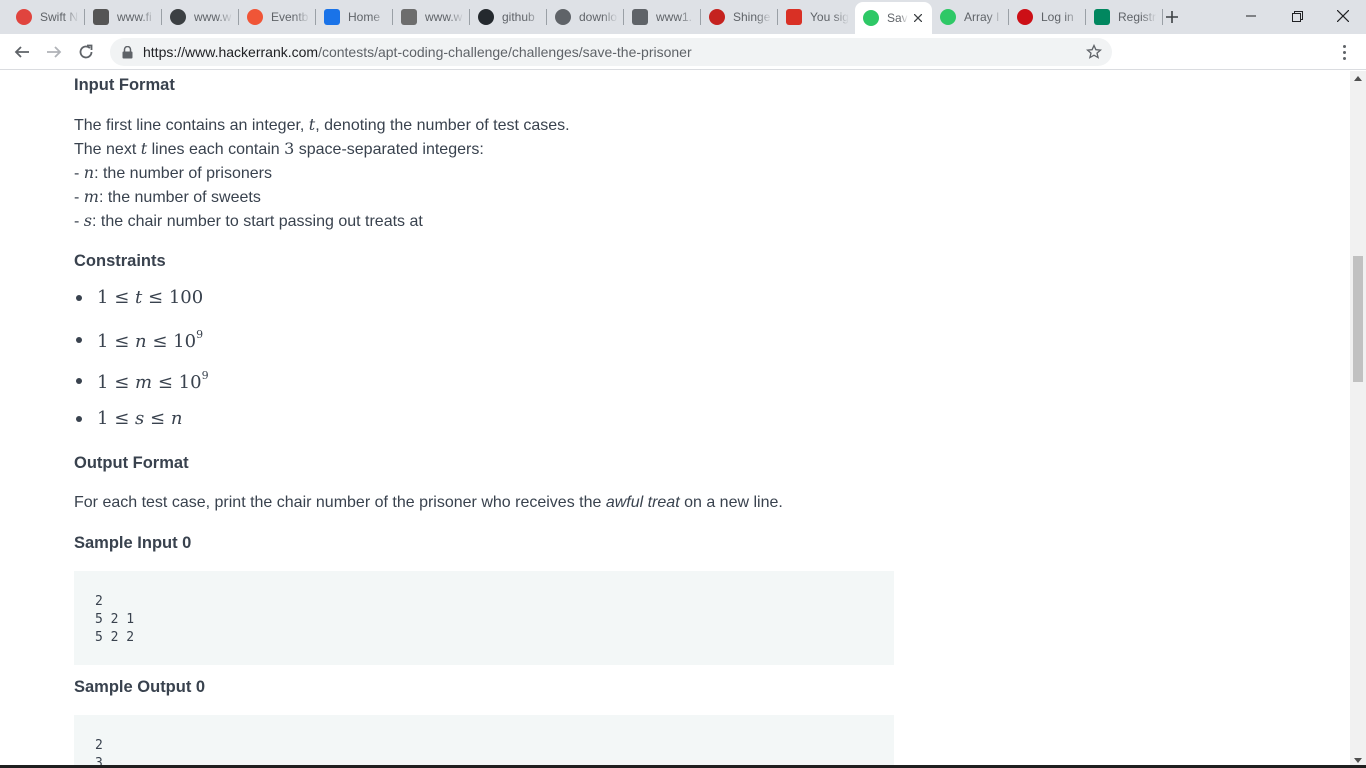 This screenshot has width=1366, height=768. I want to click on browser-tab: Shinge, so click(739, 17).